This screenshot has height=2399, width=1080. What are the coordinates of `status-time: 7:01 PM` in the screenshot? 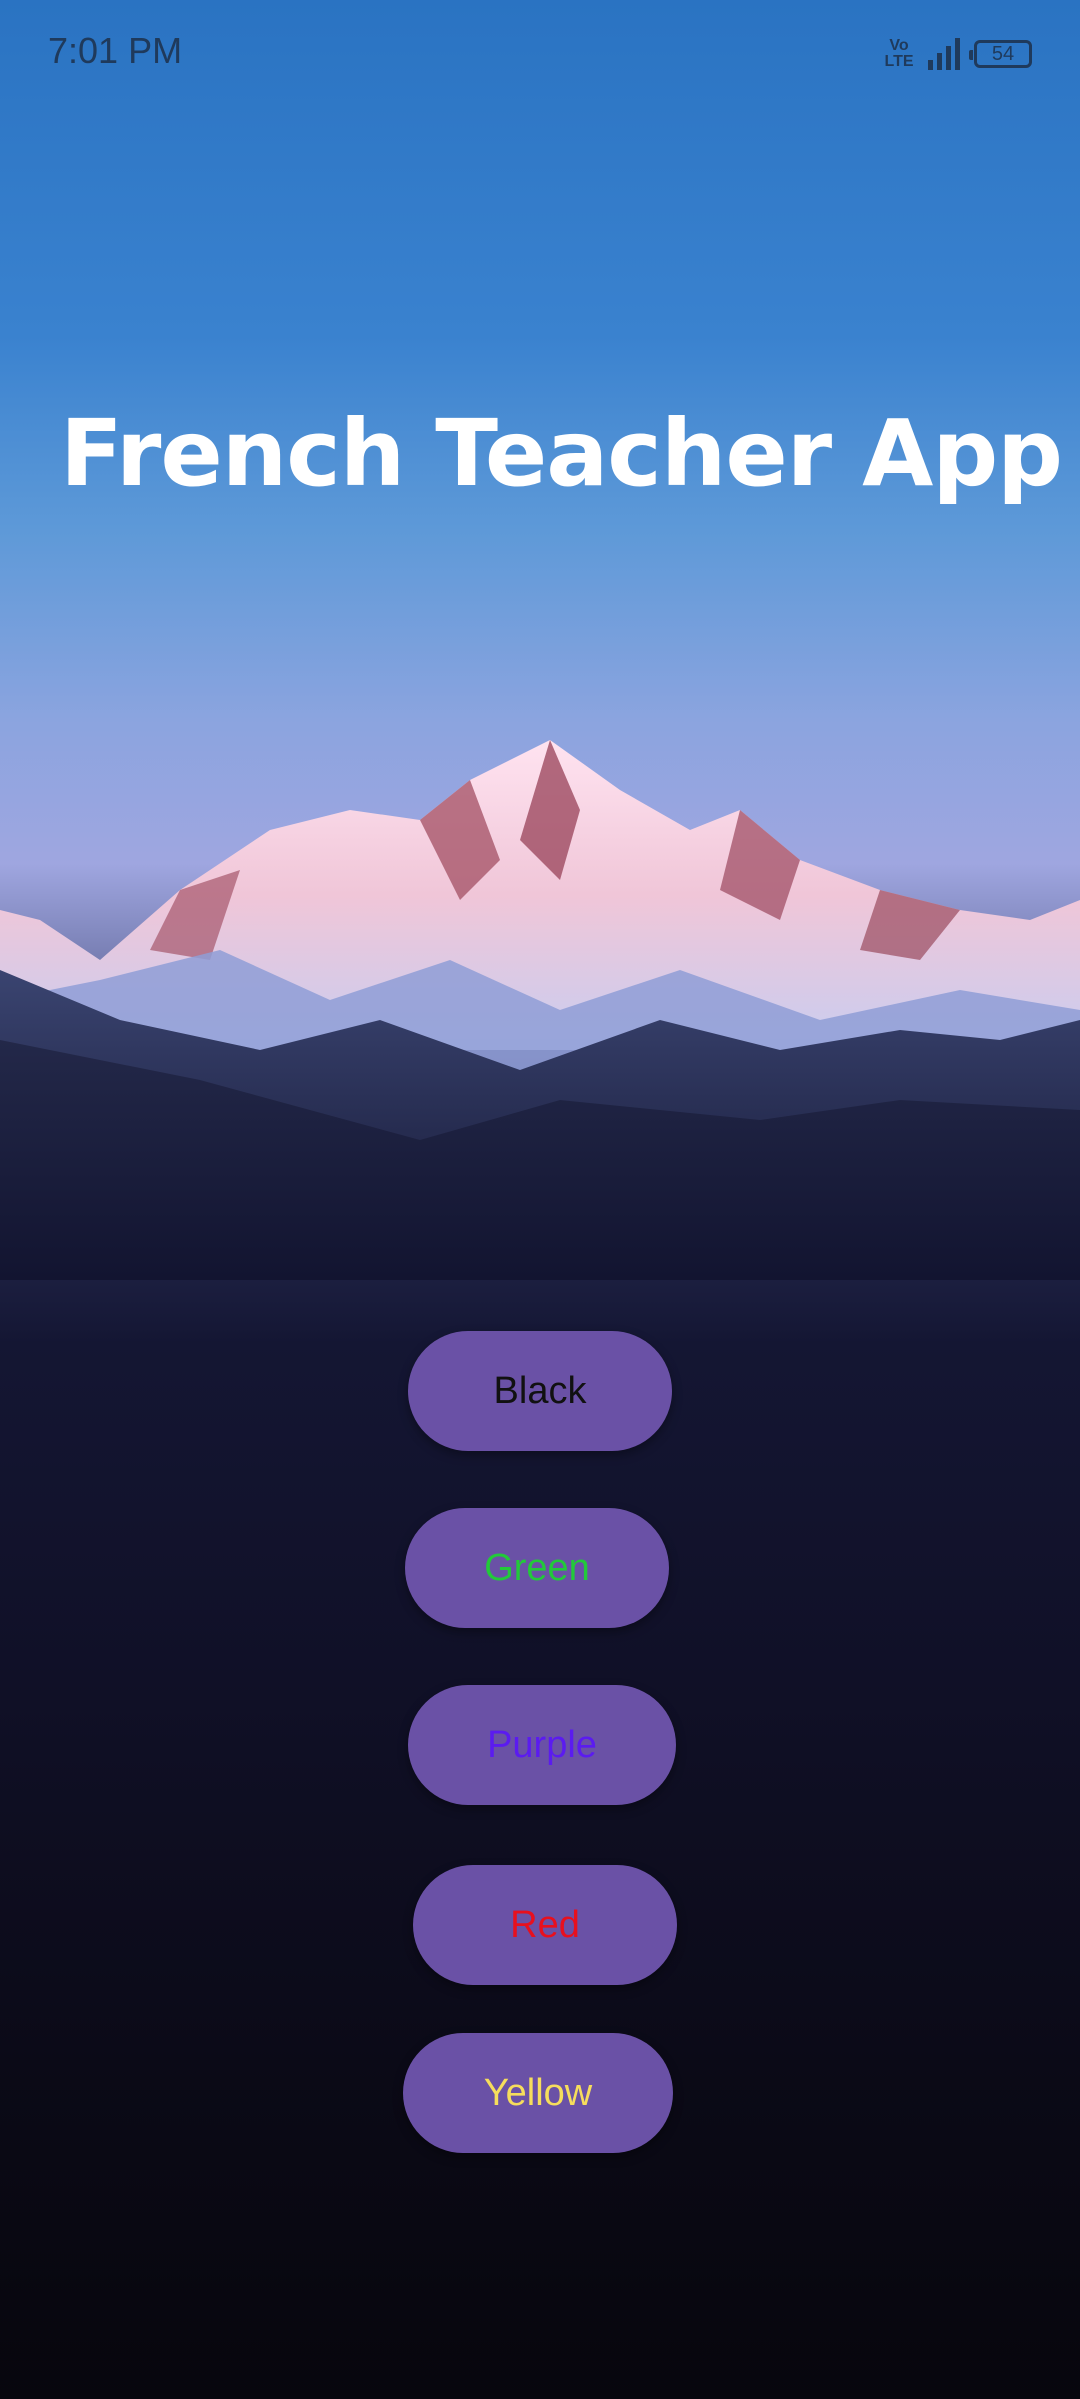 It's located at (115, 50).